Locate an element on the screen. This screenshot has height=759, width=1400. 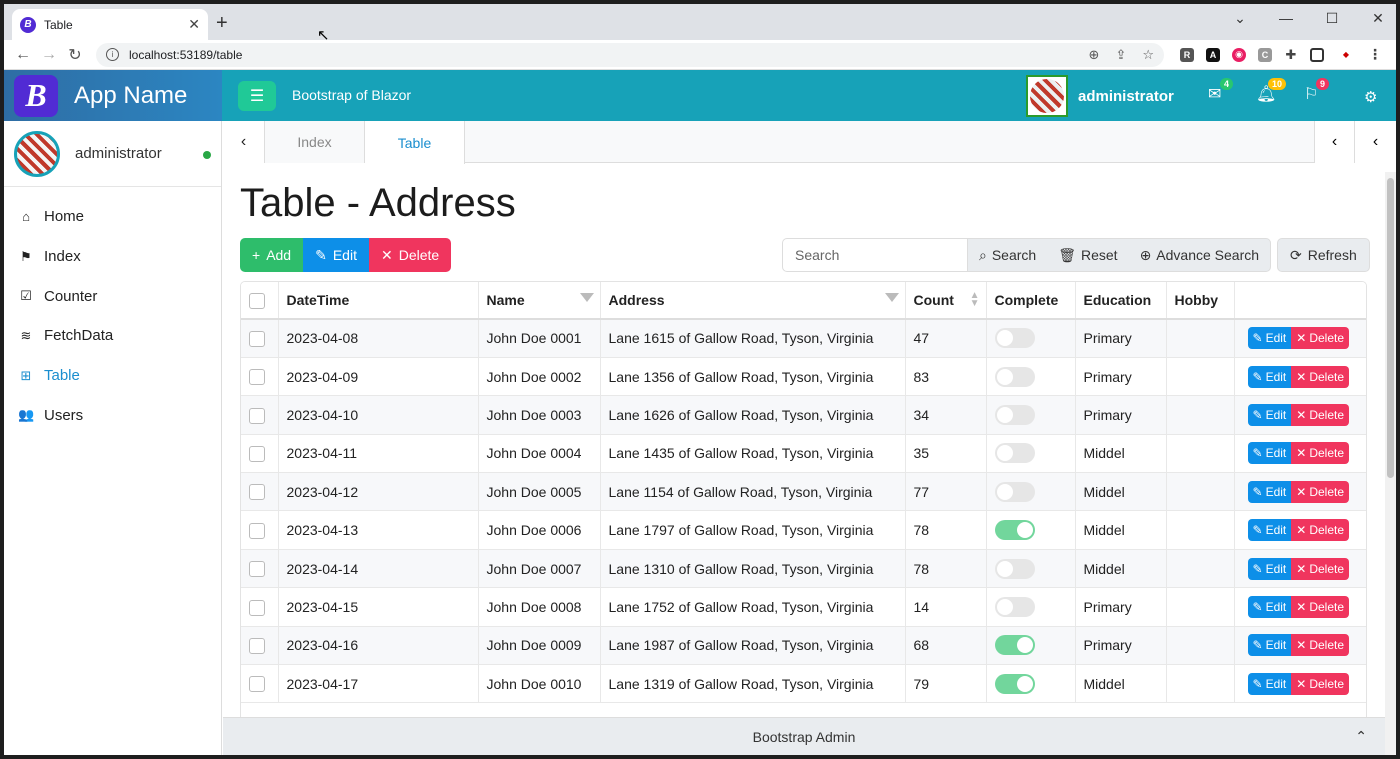
share-icon: ⇪ is located at coordinates (1120, 55).